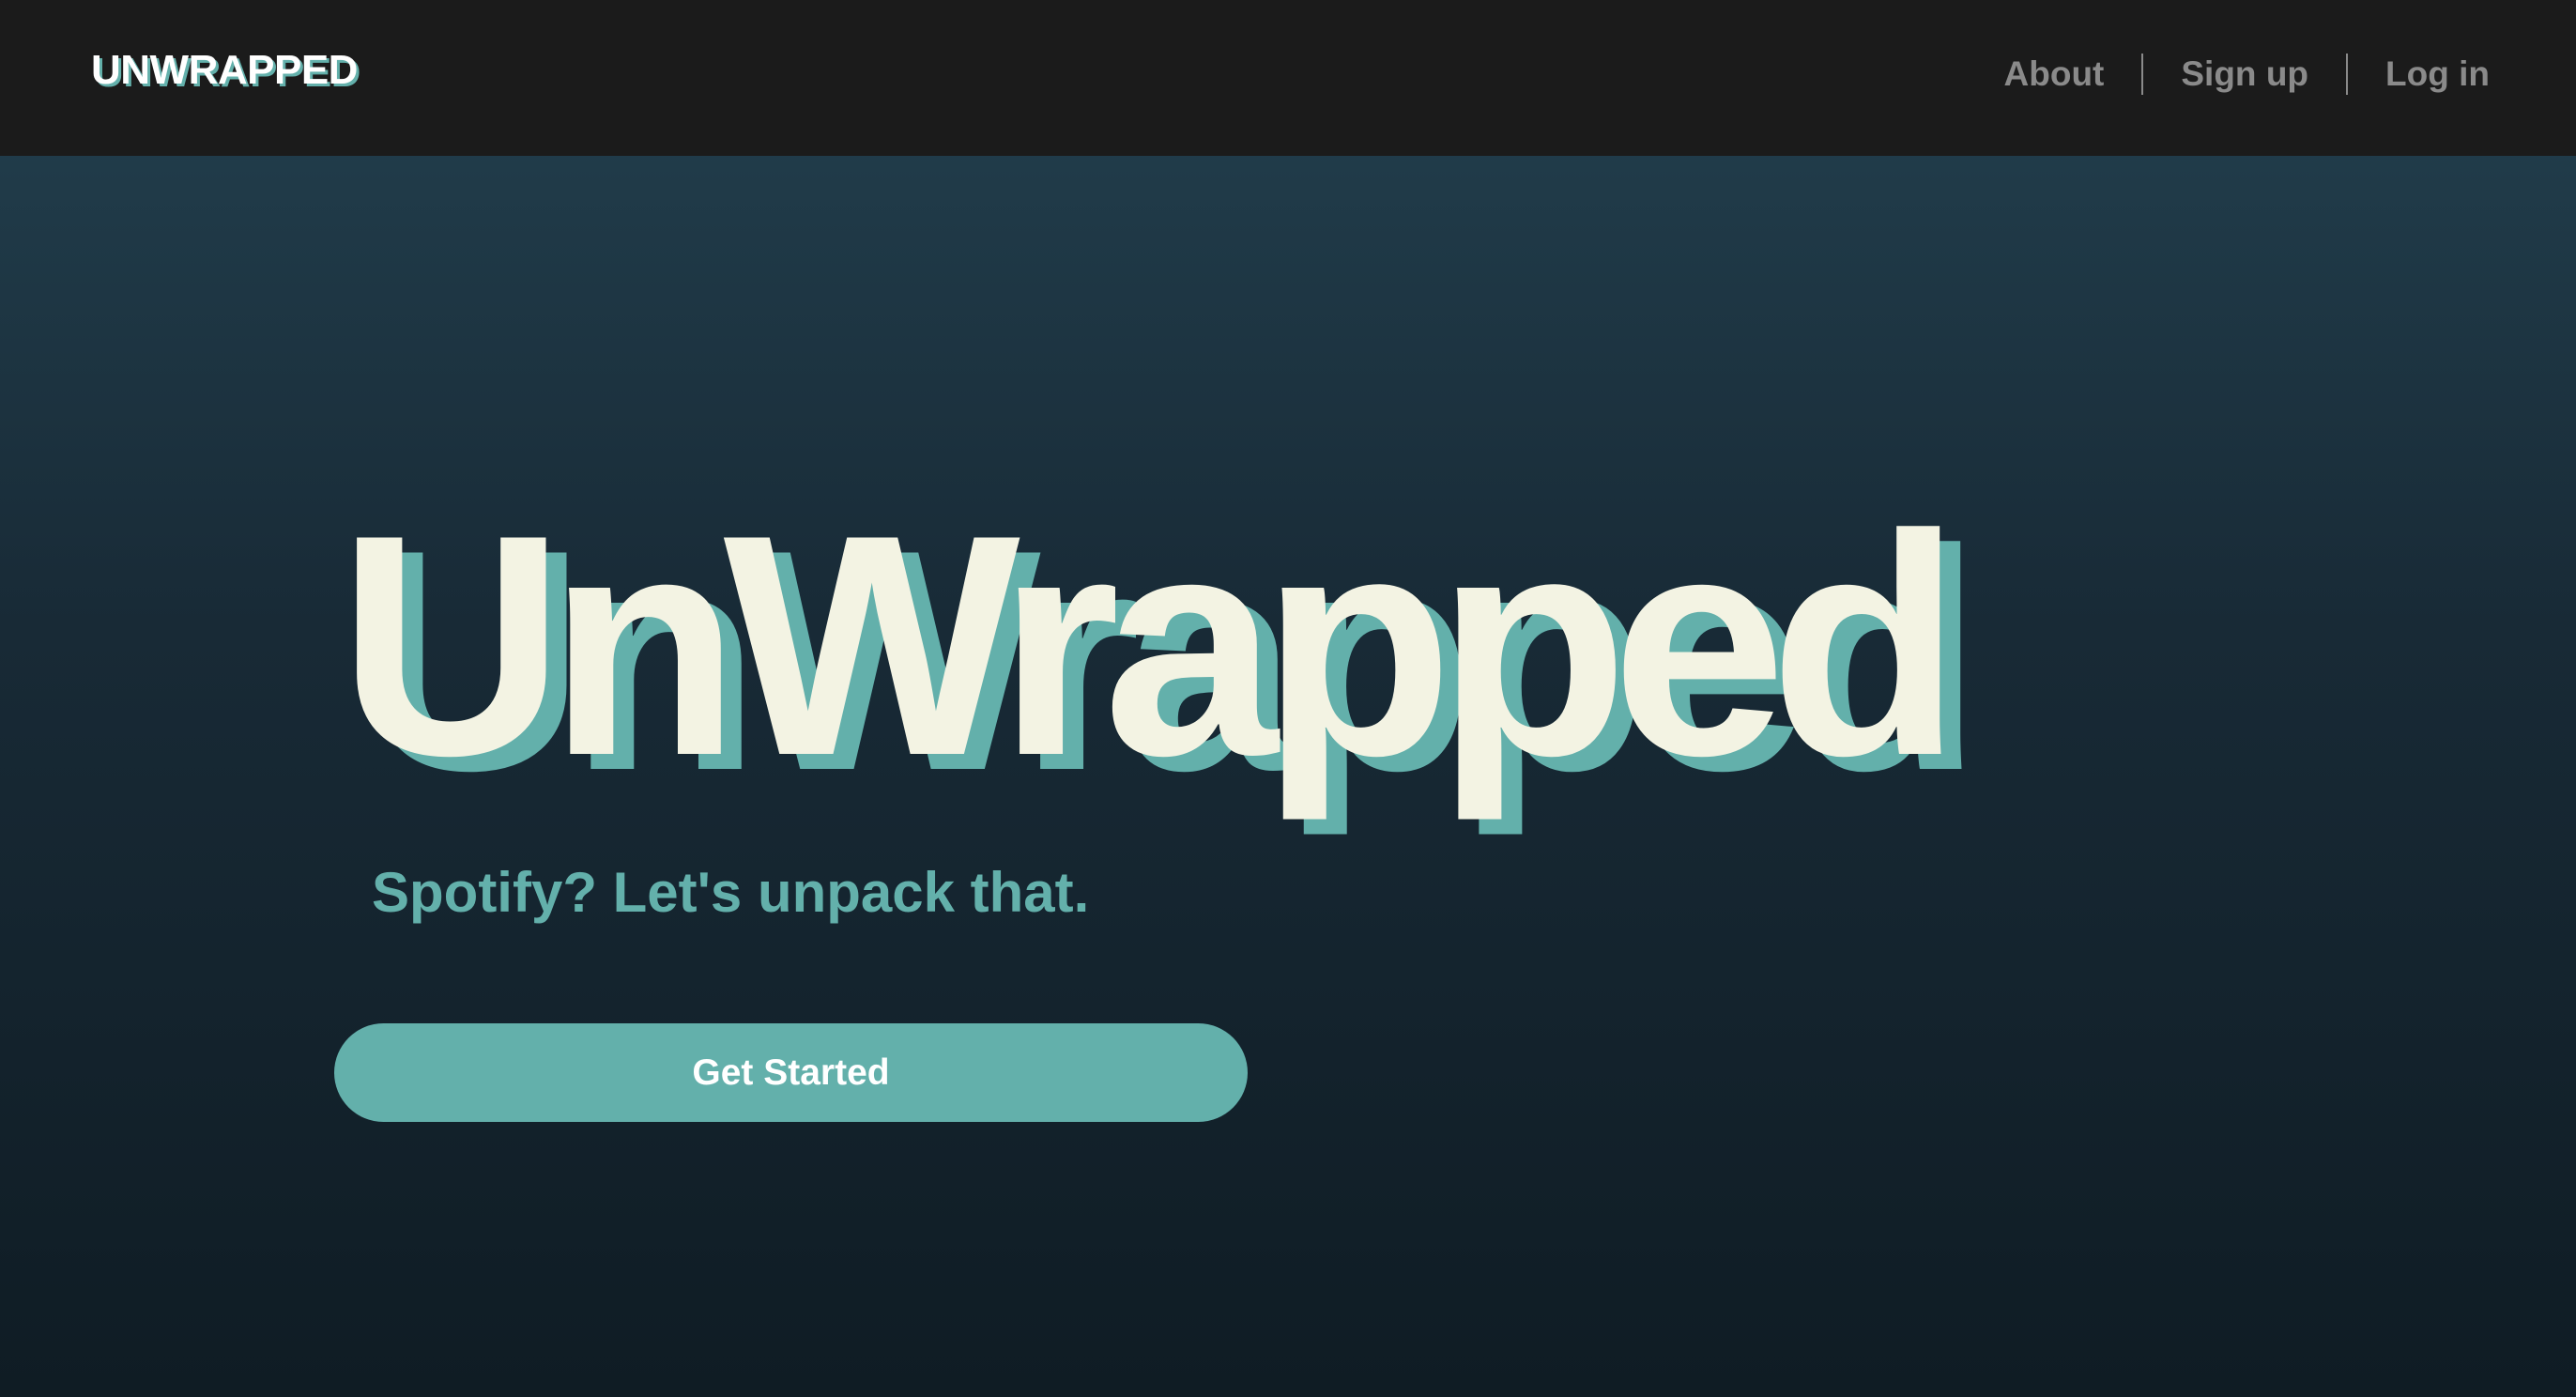 This screenshot has height=1397, width=2576. I want to click on top-navbar: UNWRAPPED About Sign up Log in, so click(1288, 78).